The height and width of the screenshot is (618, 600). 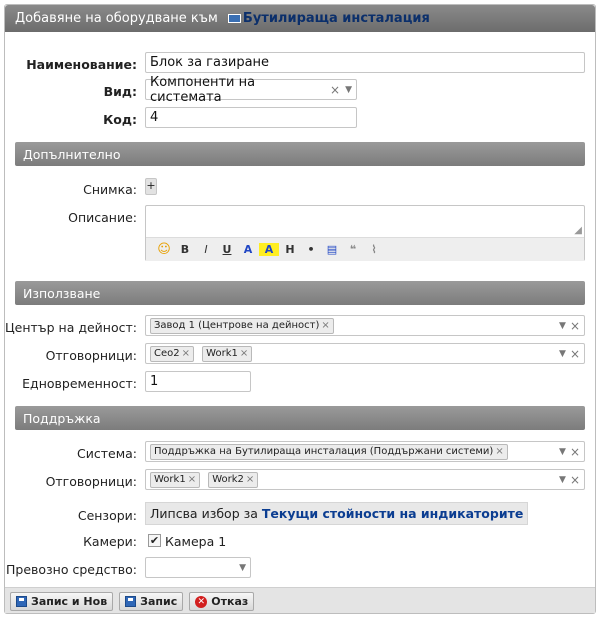 What do you see at coordinates (201, 601) in the screenshot?
I see `cancel-icon: ✕` at bounding box center [201, 601].